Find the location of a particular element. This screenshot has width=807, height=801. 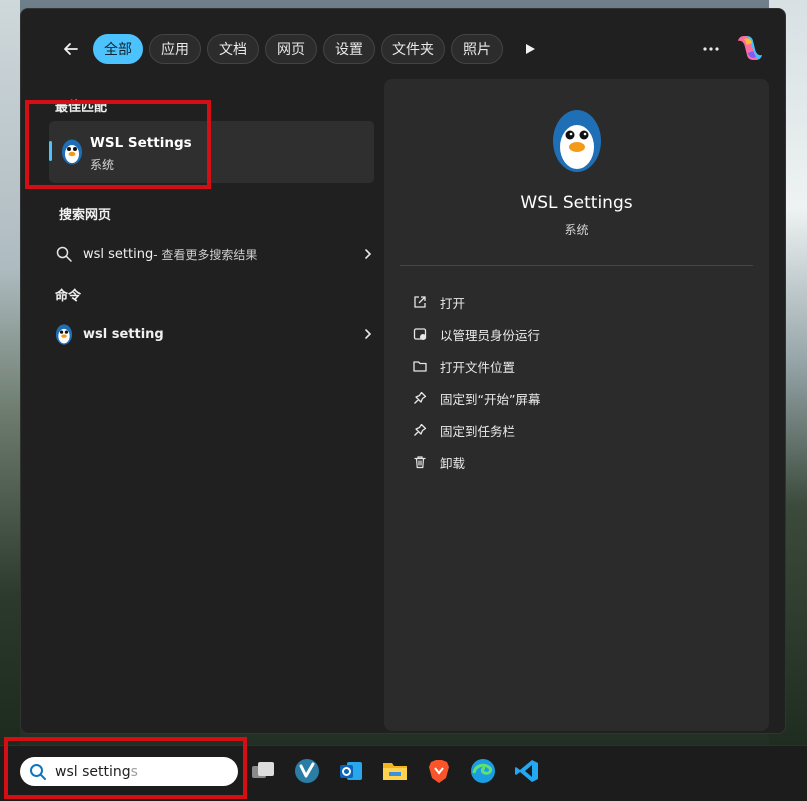

taskbar-search-box: wsl setting s is located at coordinates (129, 771).